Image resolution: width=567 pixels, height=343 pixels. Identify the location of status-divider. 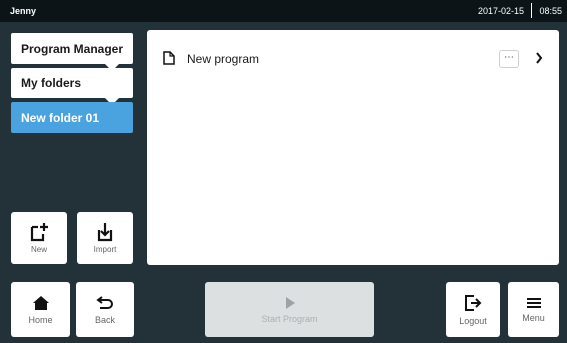
(531, 10).